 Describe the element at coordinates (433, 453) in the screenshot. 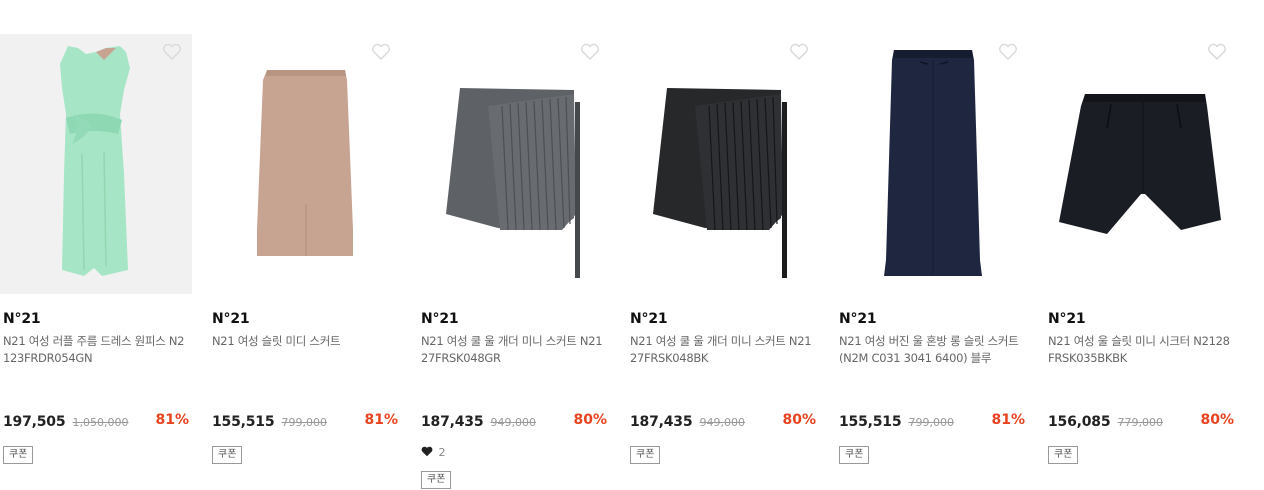

I see `like-count: 2` at that location.